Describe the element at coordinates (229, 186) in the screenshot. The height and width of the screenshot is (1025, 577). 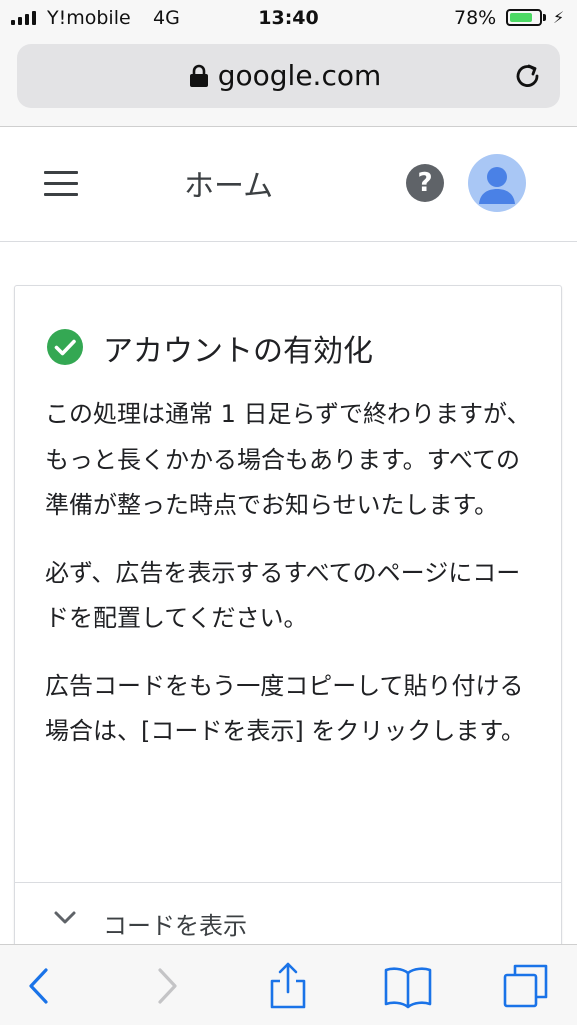
I see `page-title: ホーム` at that location.